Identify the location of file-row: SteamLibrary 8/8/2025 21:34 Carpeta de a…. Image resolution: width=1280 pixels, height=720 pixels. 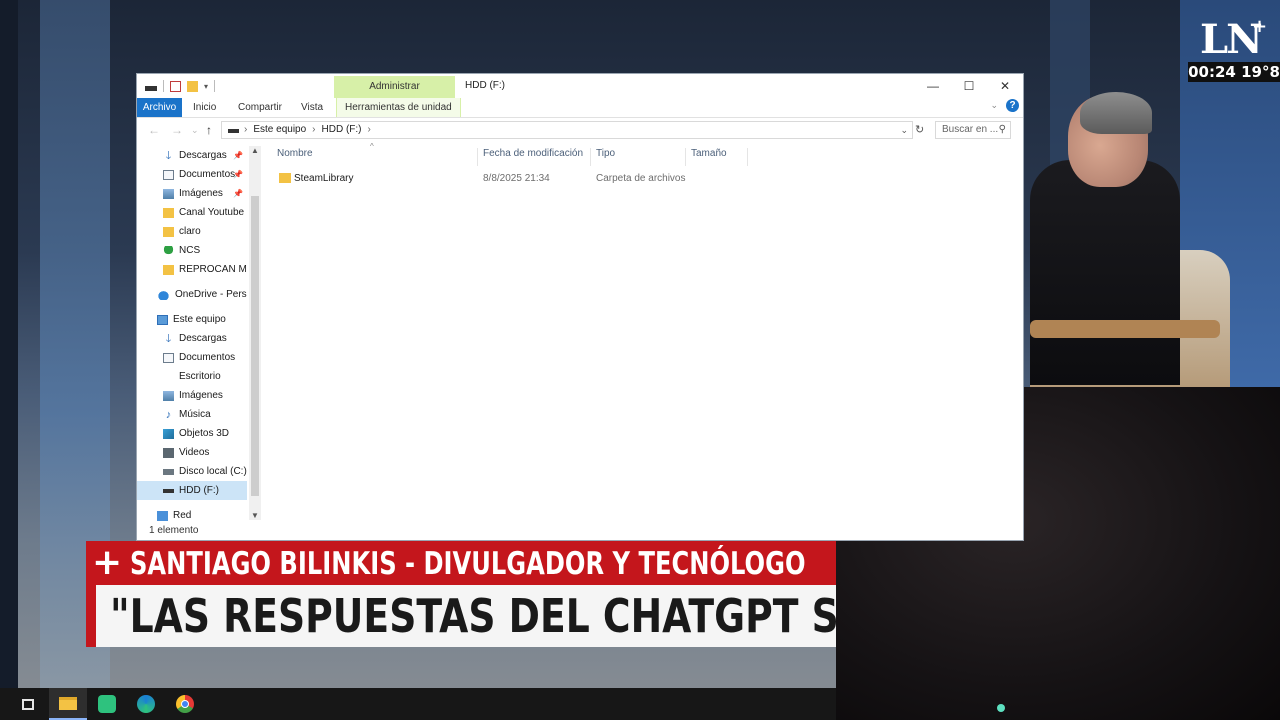
(512, 179).